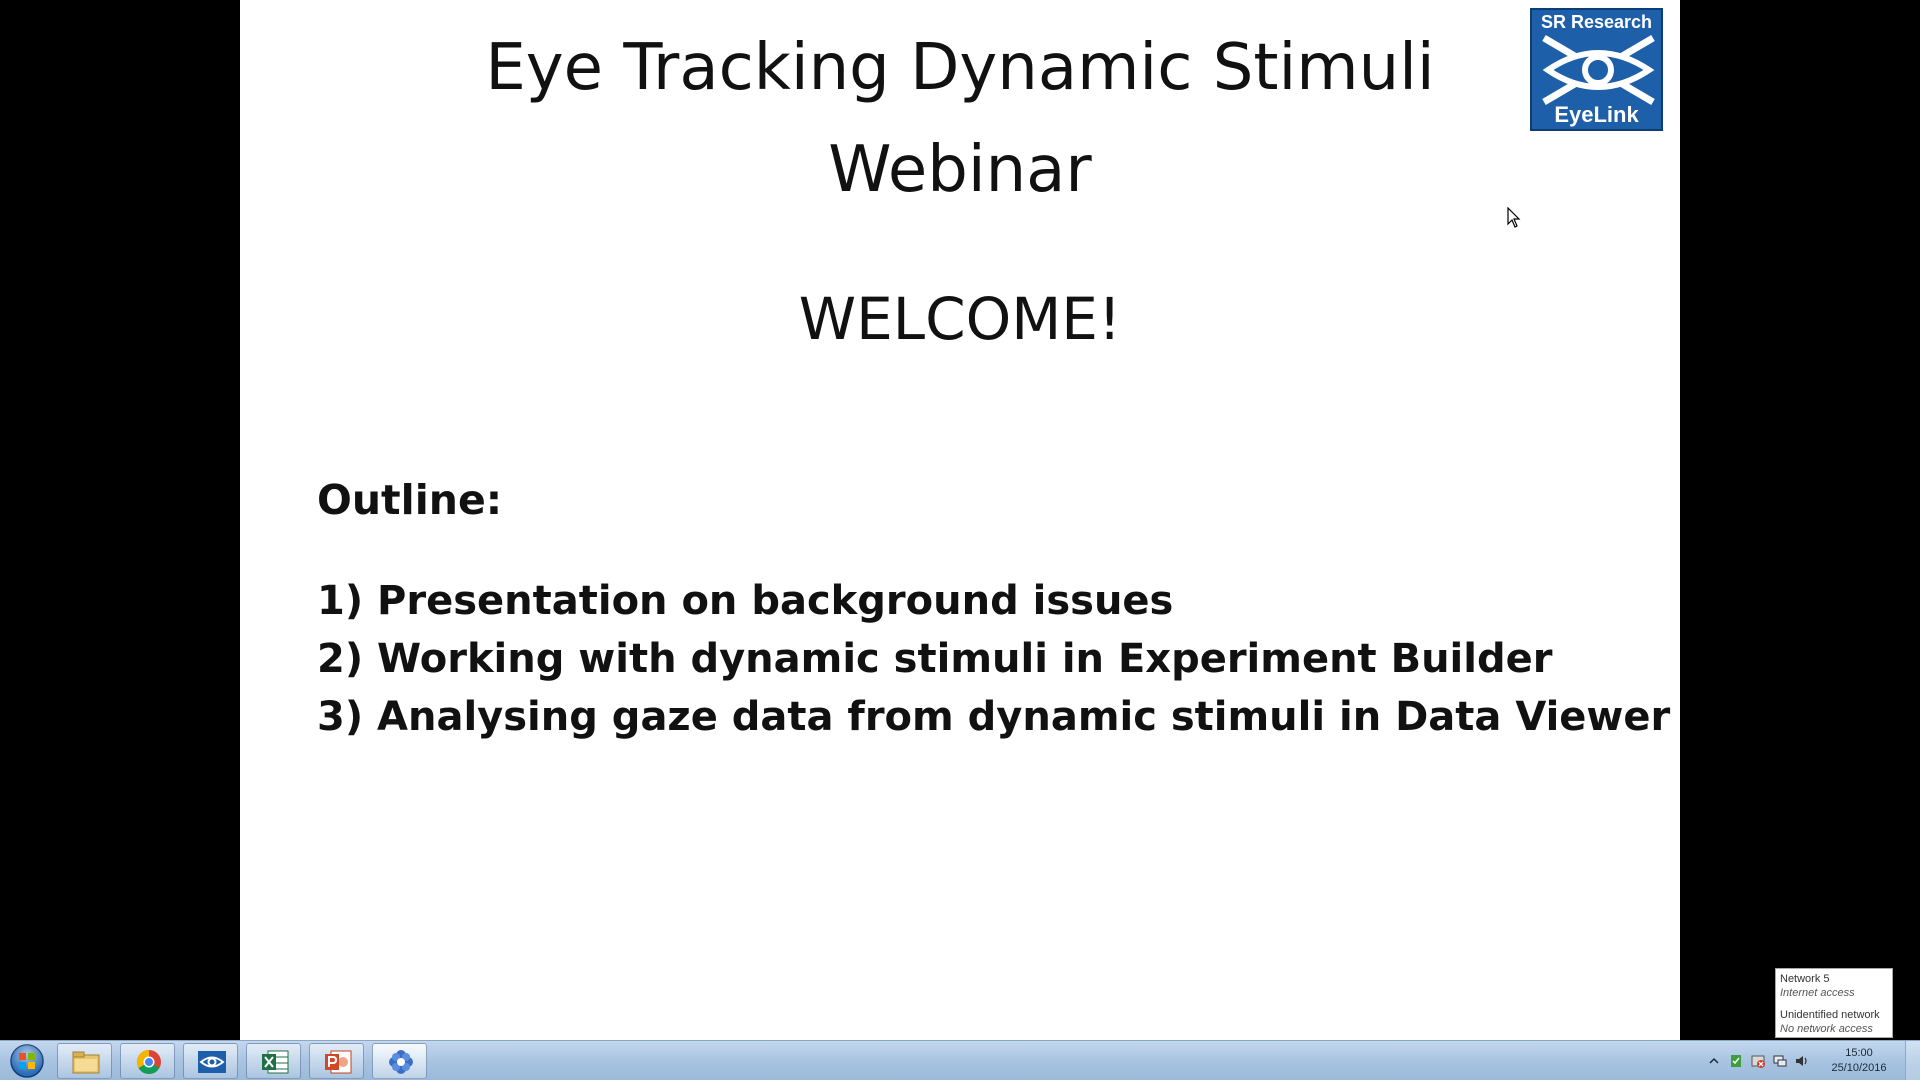  What do you see at coordinates (960, 68) in the screenshot?
I see `slide-title-line-1: Eye Tracking Dynamic Stimuli` at bounding box center [960, 68].